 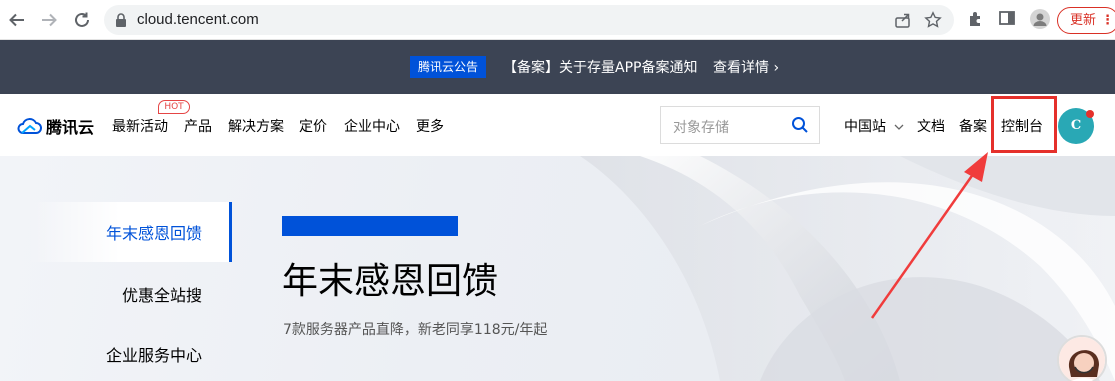 I want to click on hero-cta-button, so click(x=370, y=226).